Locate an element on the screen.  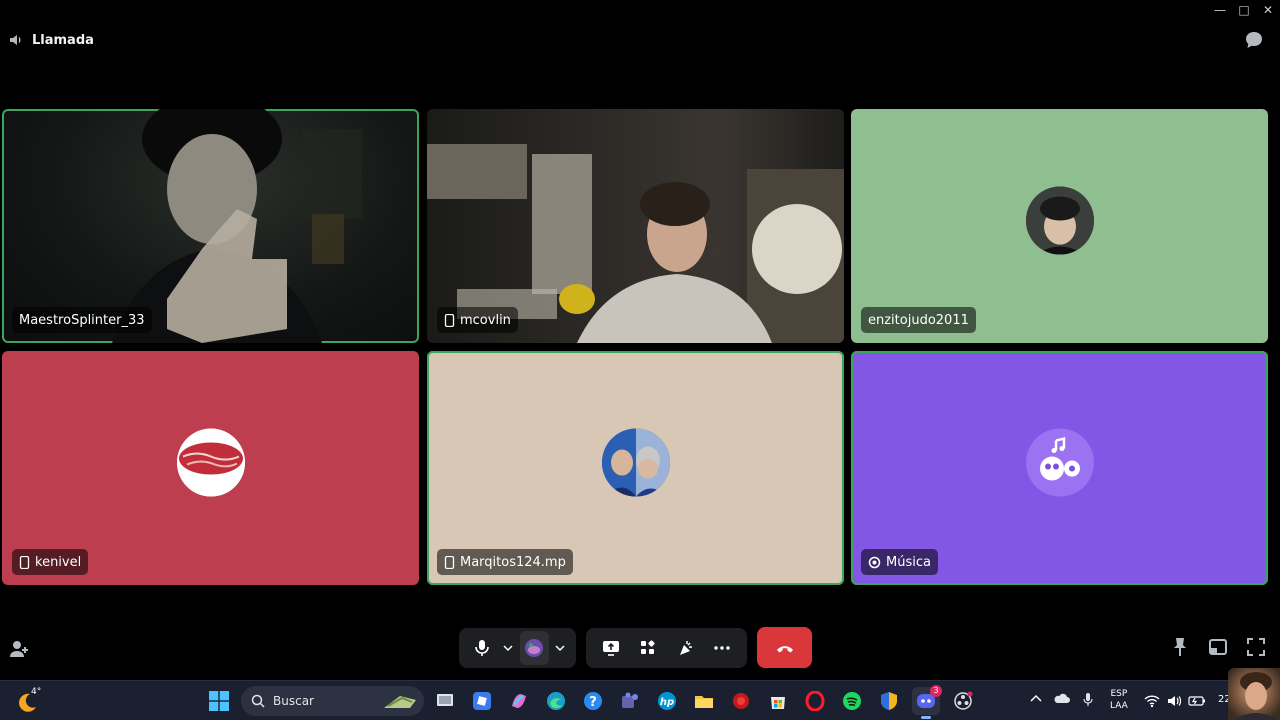
taskbar-app-spotify is located at coordinates (852, 701).